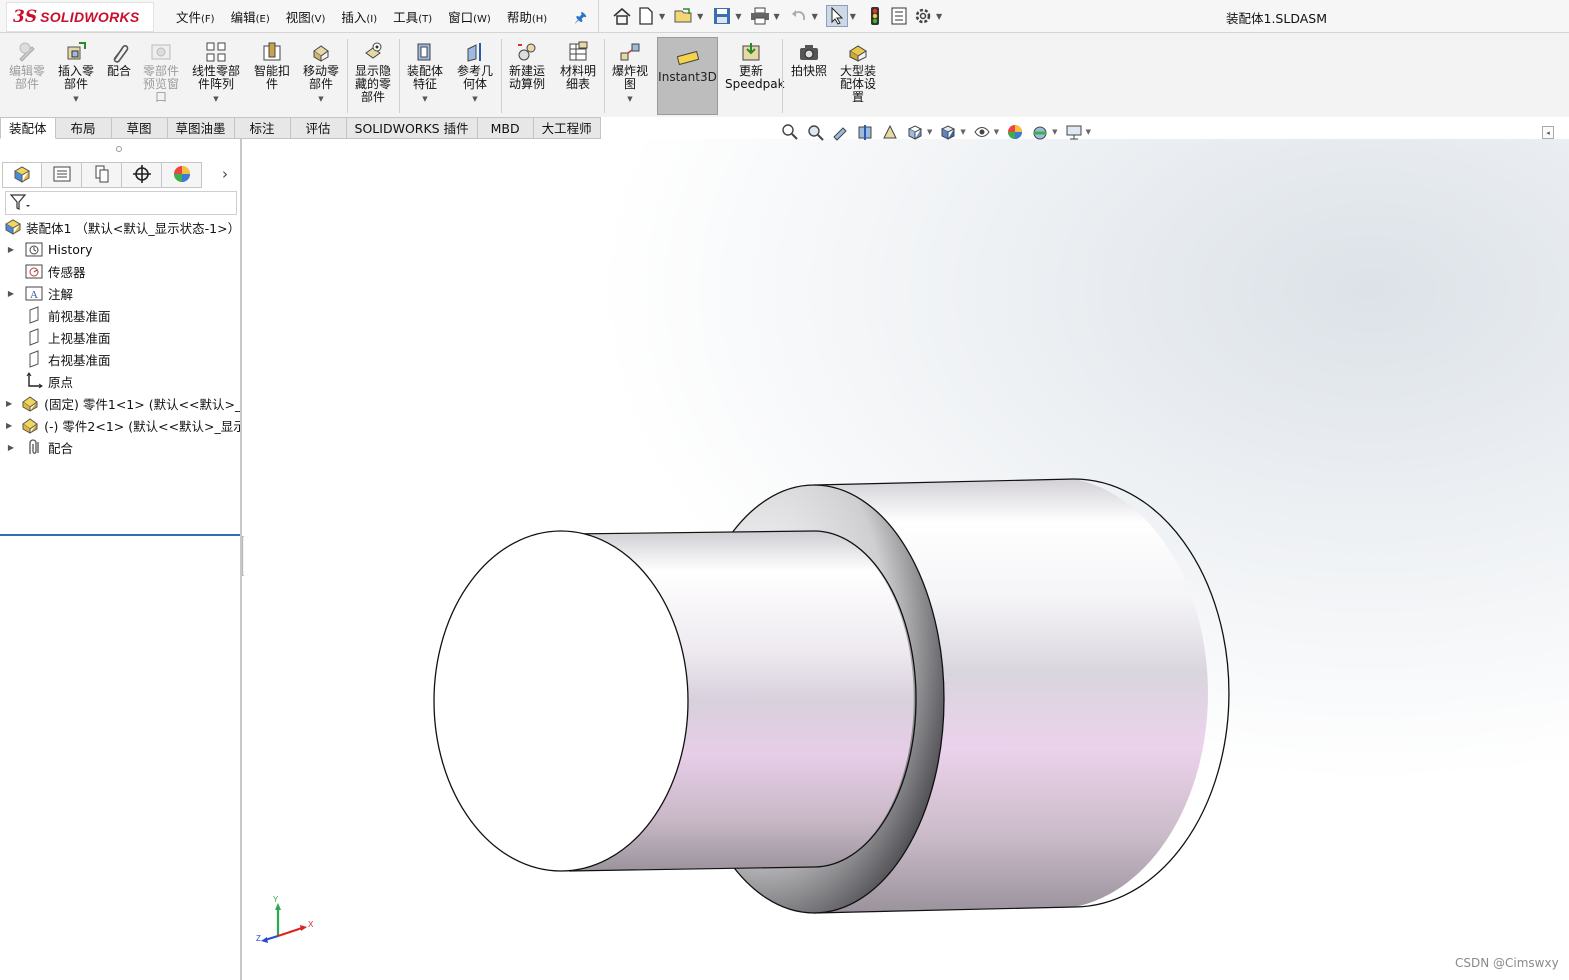 This screenshot has height=980, width=1569. I want to click on smart-fasteners-button: 智能扣件, so click(272, 77).